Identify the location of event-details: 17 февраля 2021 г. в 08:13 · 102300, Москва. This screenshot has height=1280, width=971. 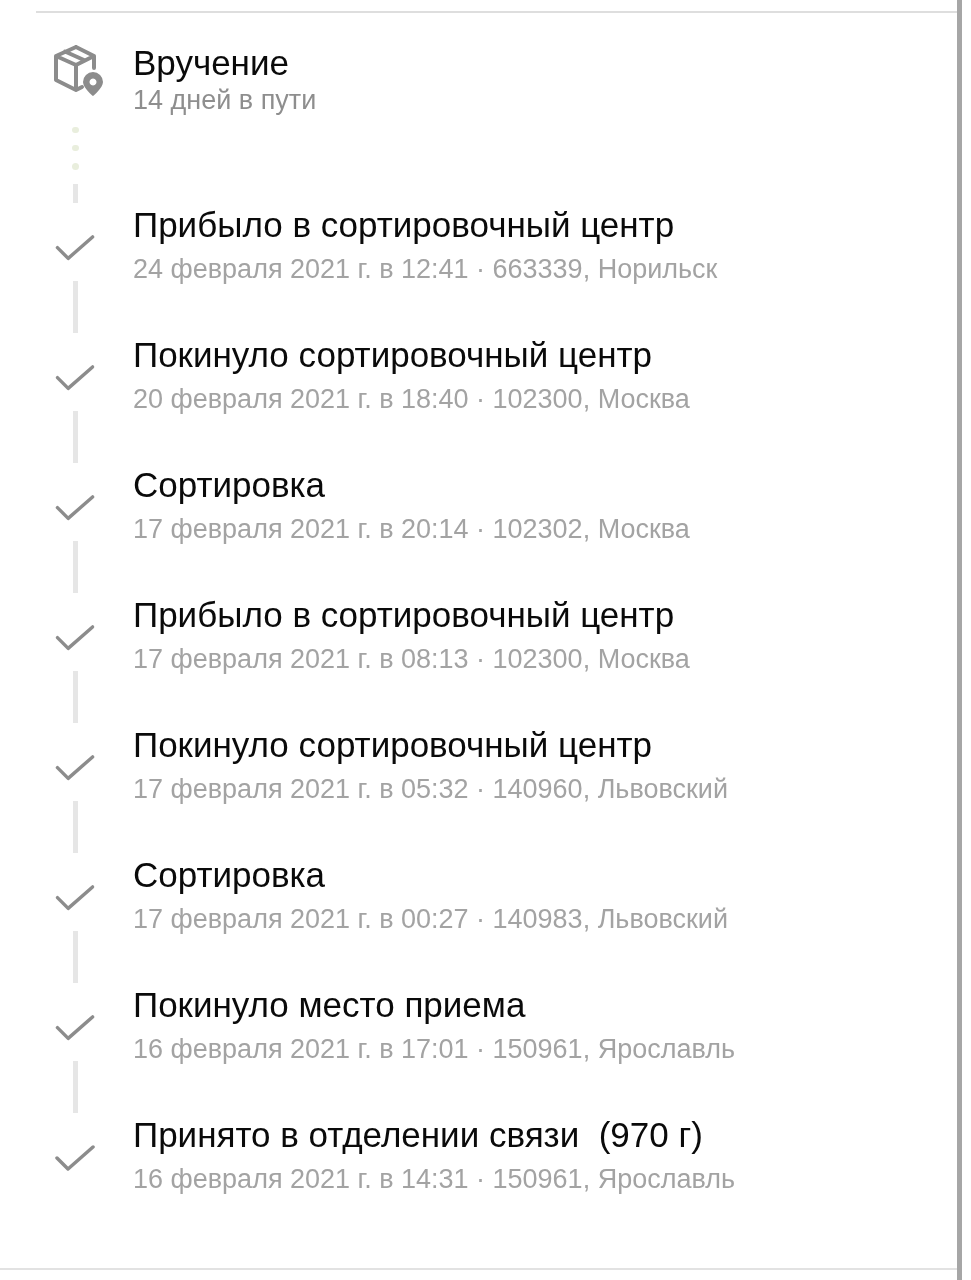
(411, 659).